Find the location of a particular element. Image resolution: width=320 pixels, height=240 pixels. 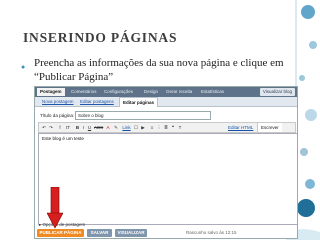

tab-comentarios: Comentários is located at coordinates (84, 92).